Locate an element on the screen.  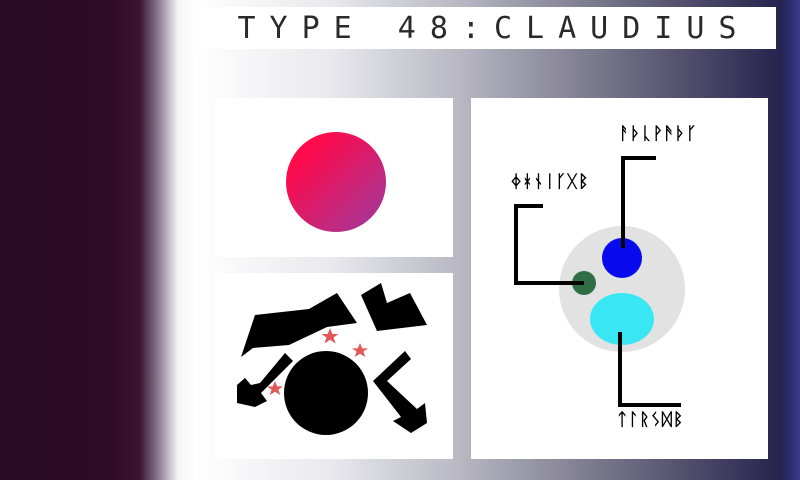
gradient-circle-panel is located at coordinates (334, 177).